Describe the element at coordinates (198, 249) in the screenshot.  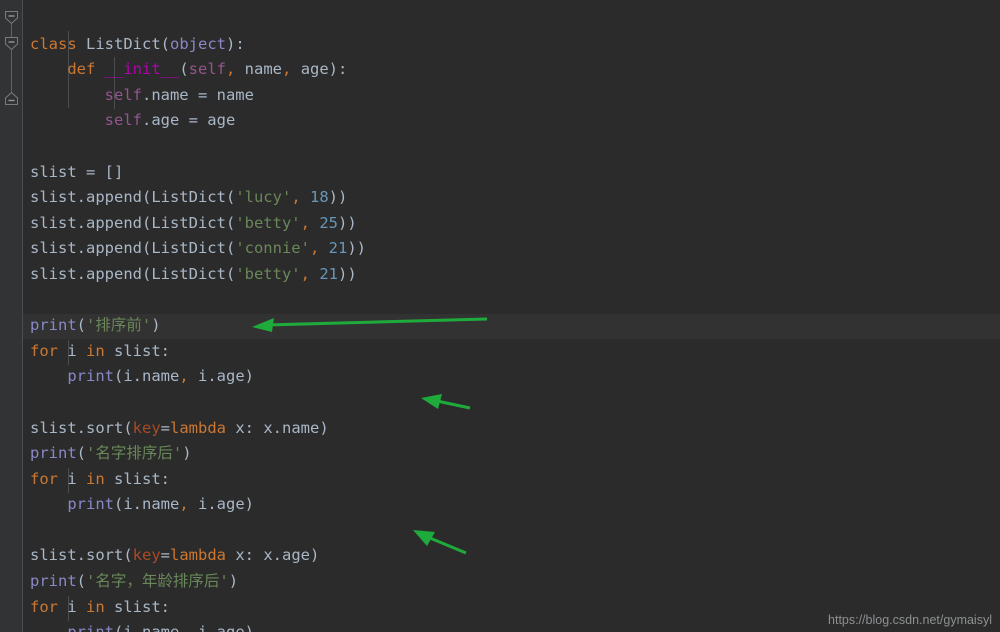
I see `code-line: slist.append(ListDict('connie', 21))` at that location.